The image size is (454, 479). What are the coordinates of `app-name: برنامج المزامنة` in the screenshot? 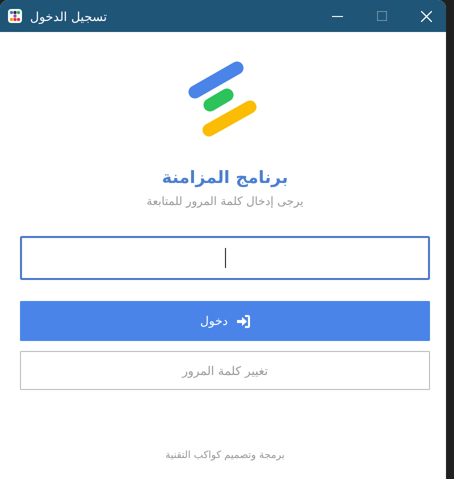 It's located at (225, 178).